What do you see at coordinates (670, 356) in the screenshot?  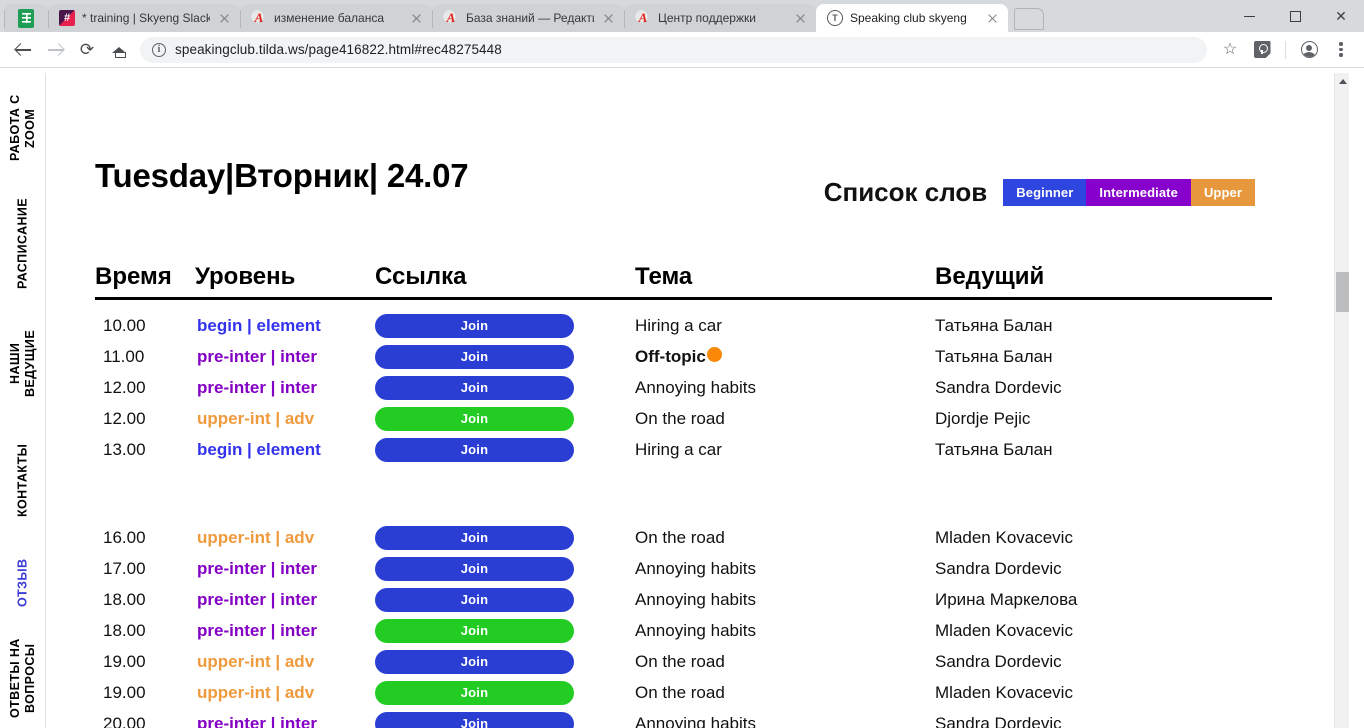 I see `topic-text: Off-topic` at bounding box center [670, 356].